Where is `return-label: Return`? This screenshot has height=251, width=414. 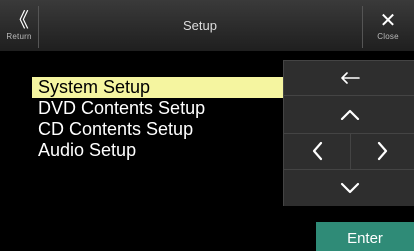 return-label: Return is located at coordinates (19, 36).